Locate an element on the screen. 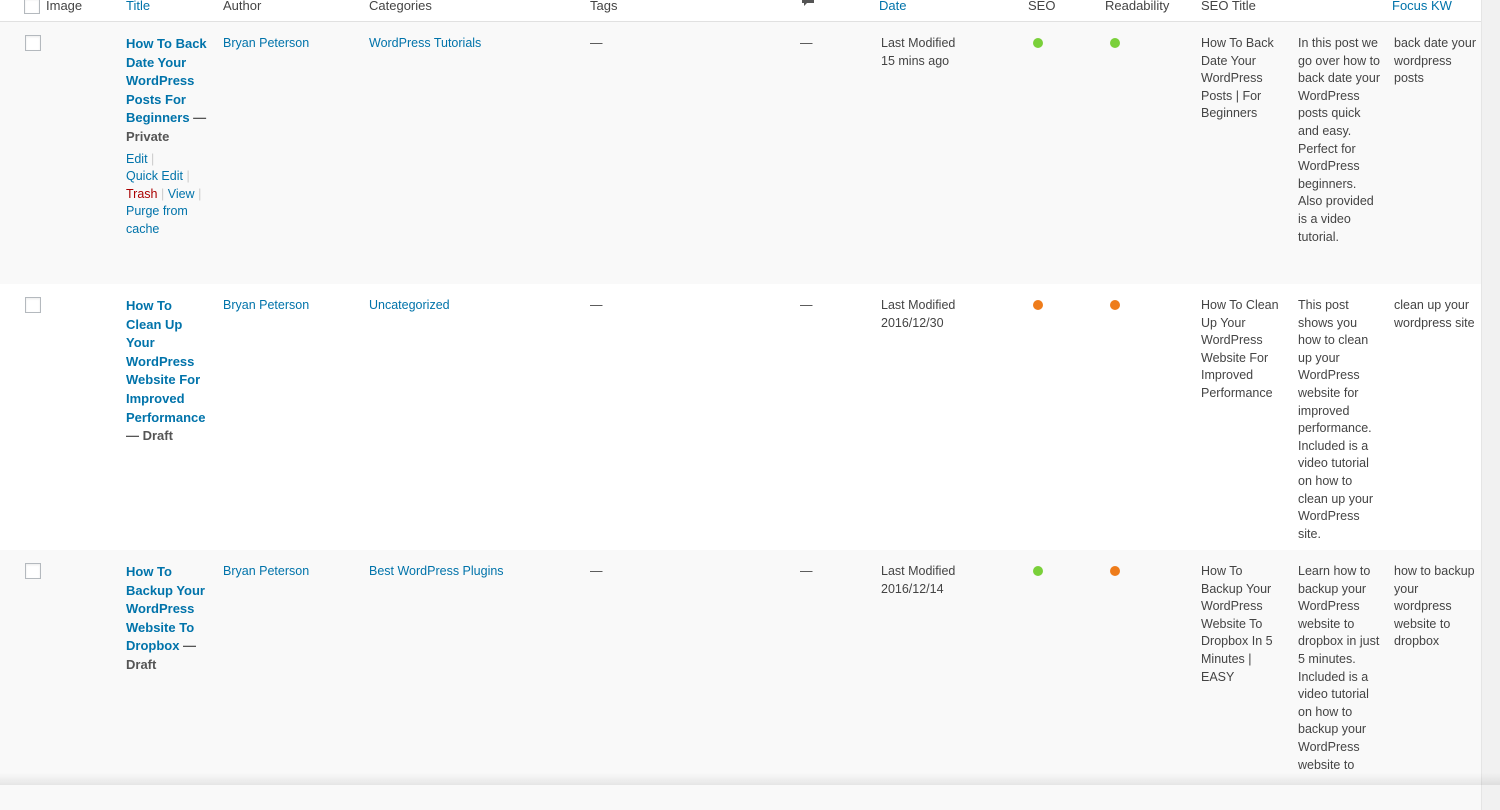 This screenshot has height=810, width=1500. col-date-header: Date is located at coordinates (892, 6).